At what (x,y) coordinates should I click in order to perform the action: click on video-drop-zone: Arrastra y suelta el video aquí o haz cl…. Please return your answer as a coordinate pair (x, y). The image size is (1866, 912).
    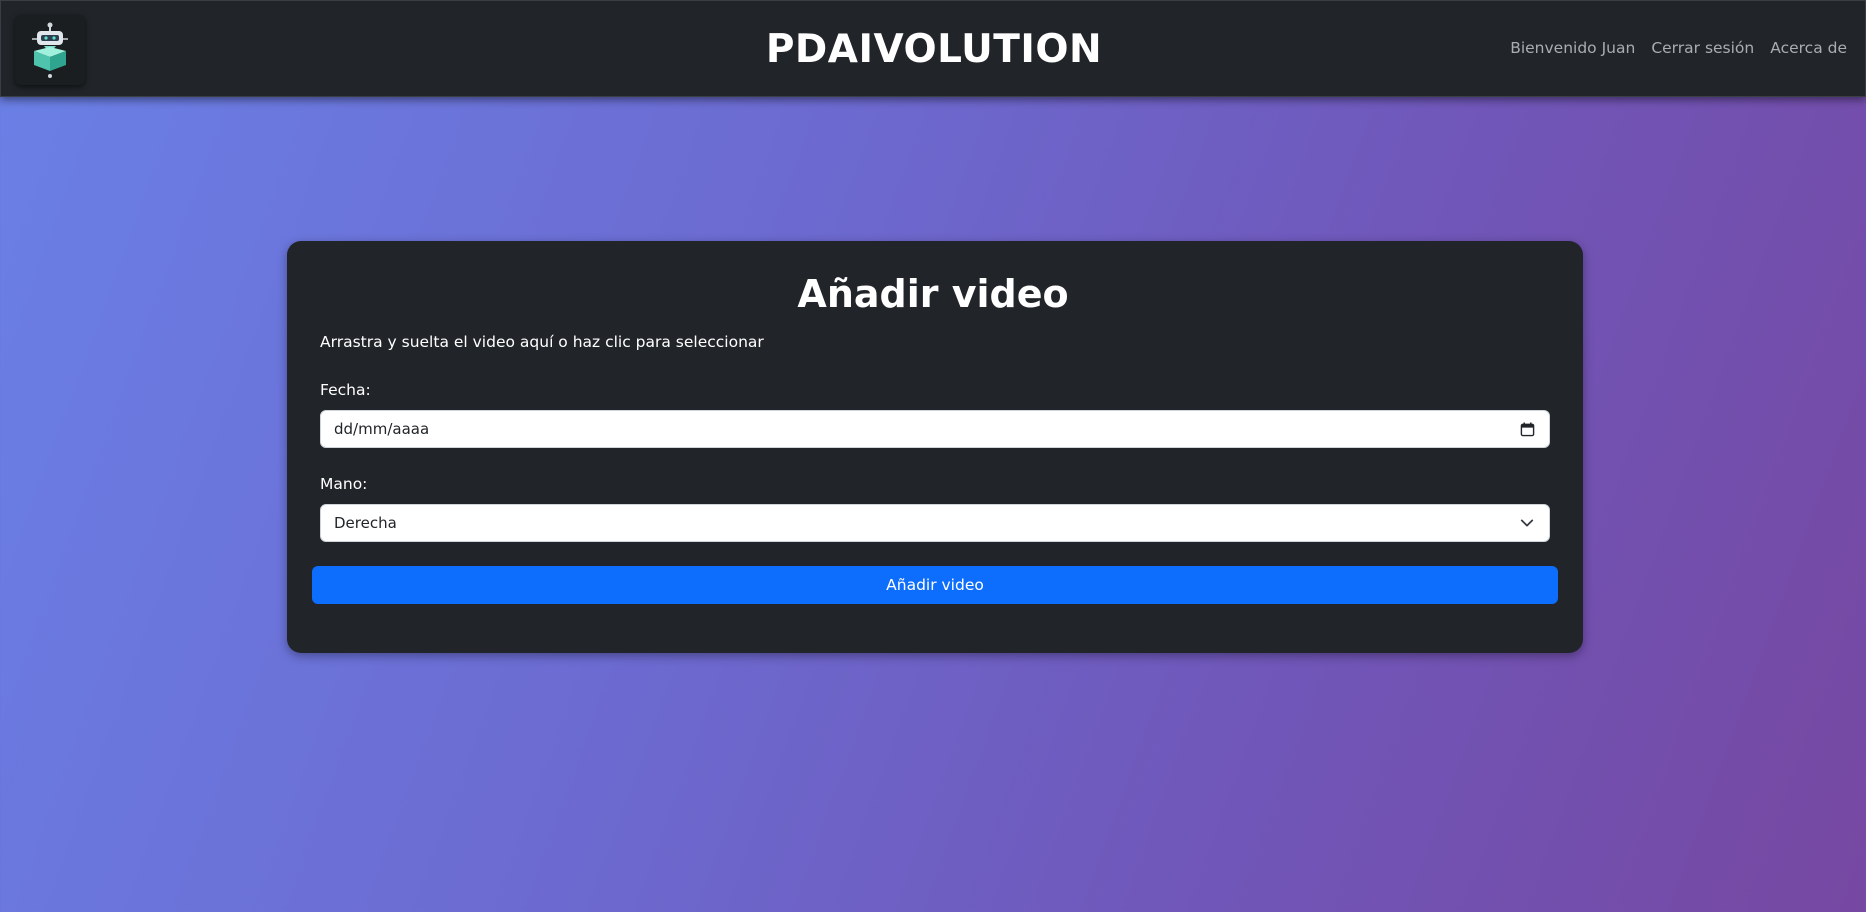
    Looking at the image, I should click on (542, 342).